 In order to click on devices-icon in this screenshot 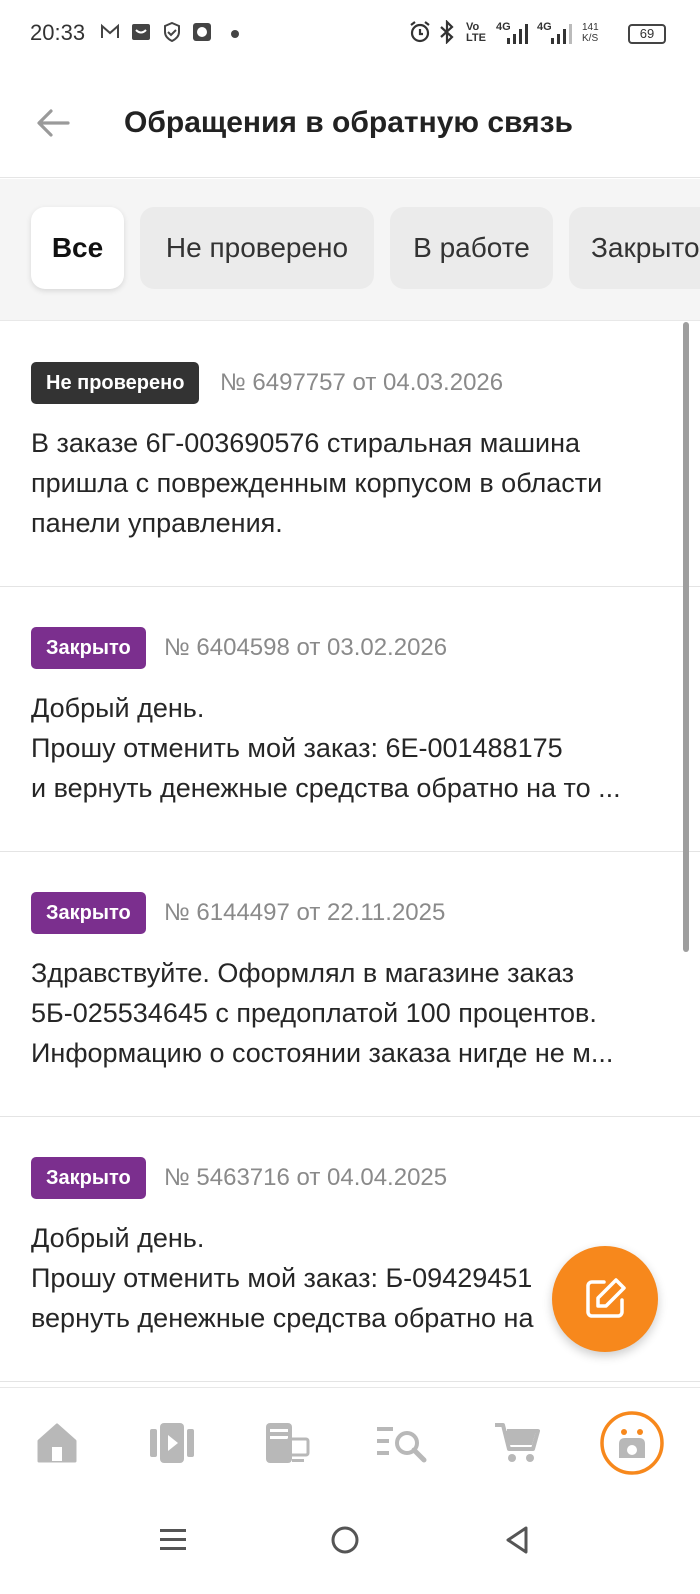, I will do `click(288, 1443)`.